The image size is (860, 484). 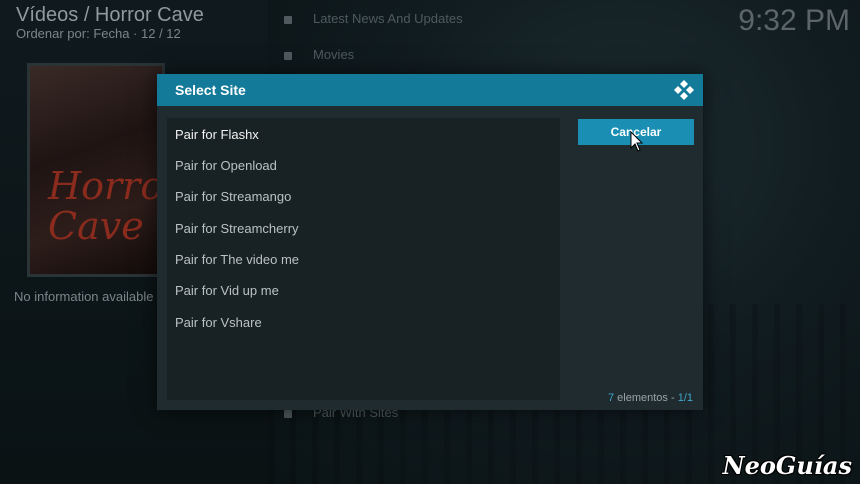 I want to click on folder-icon, so click(x=288, y=55).